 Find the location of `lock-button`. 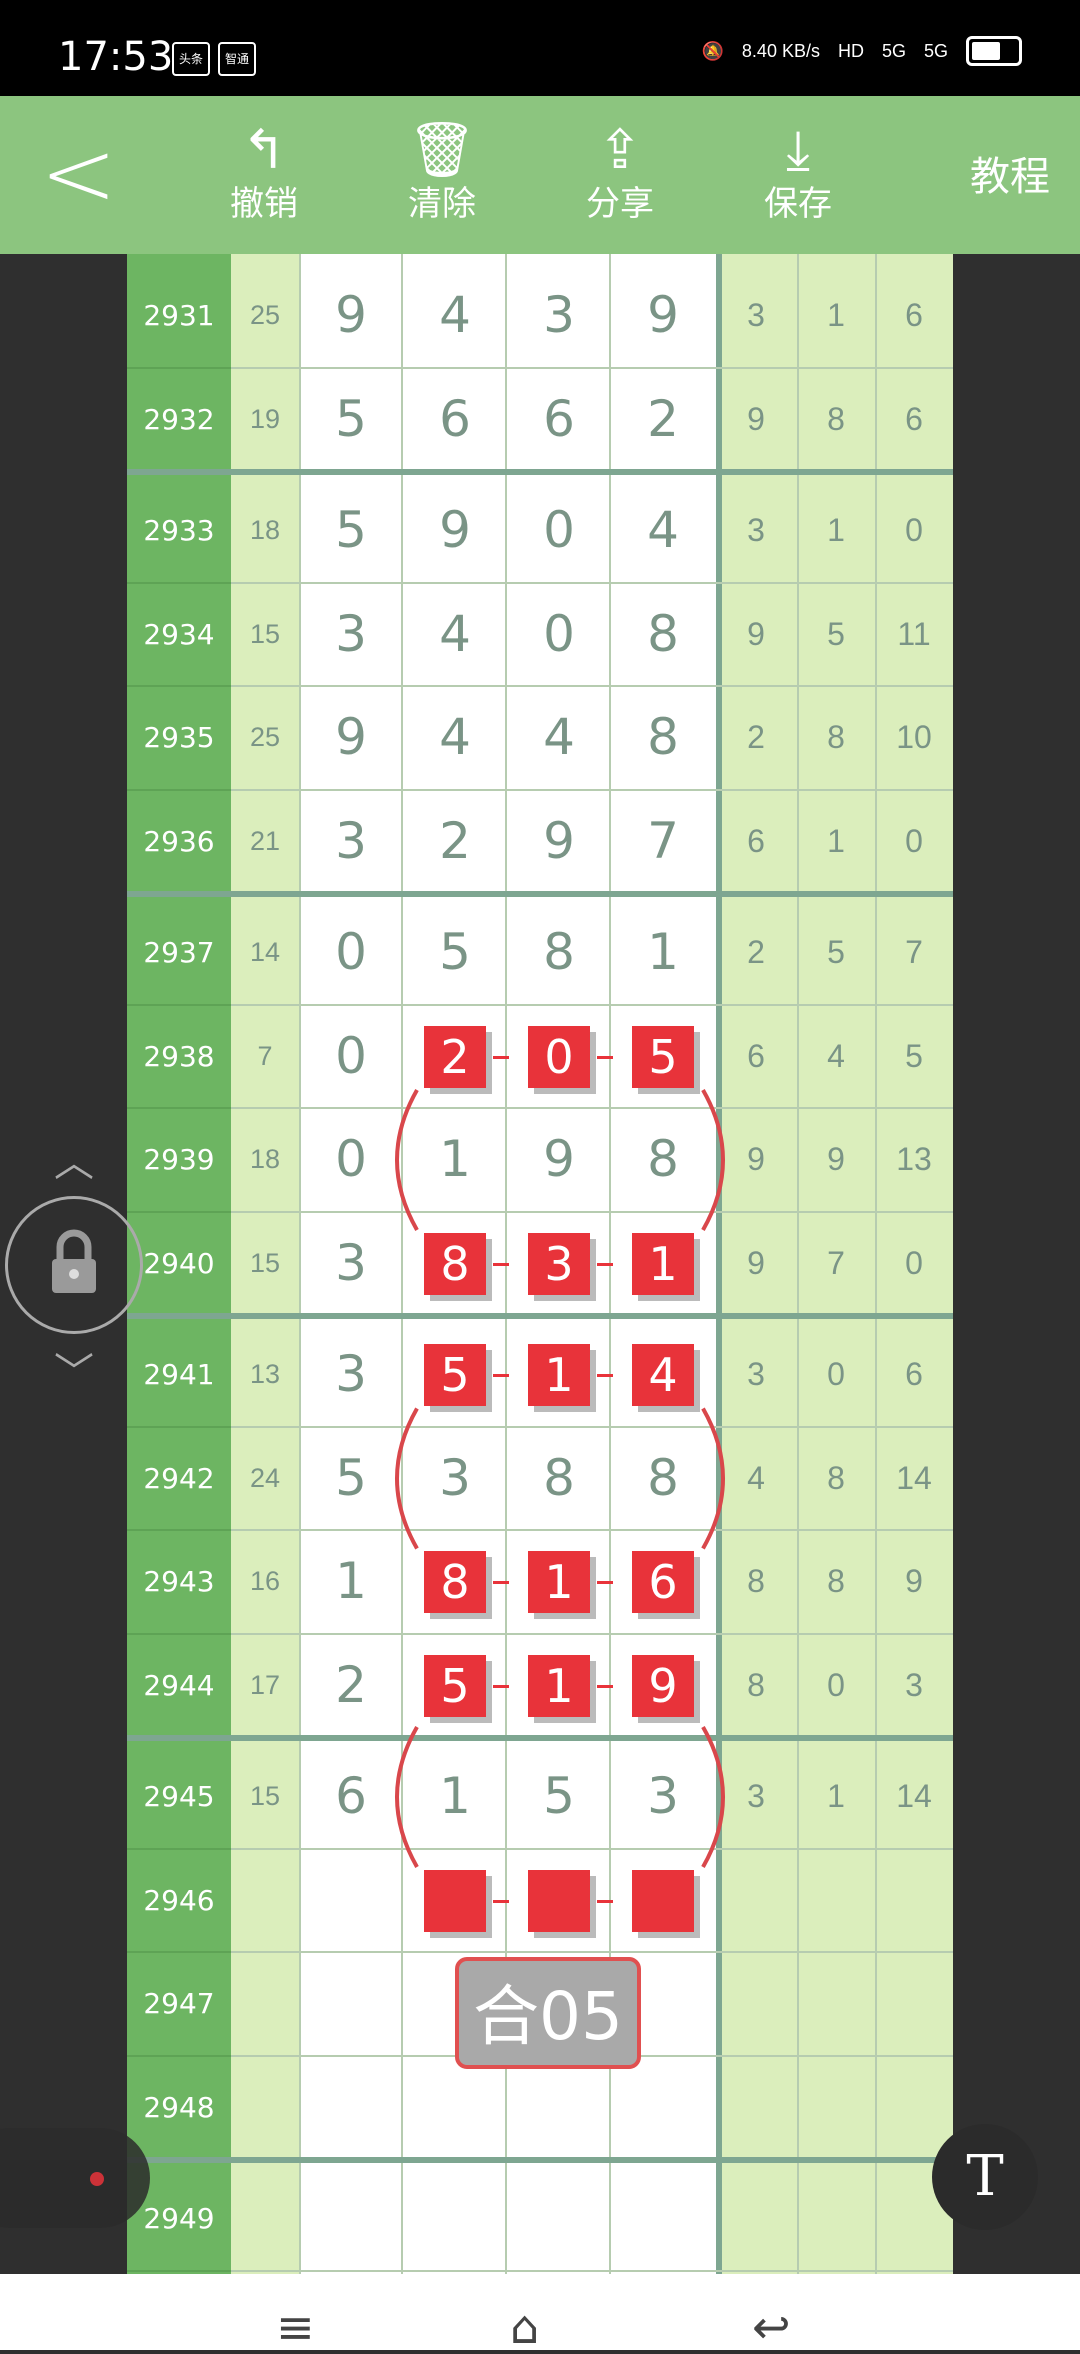

lock-button is located at coordinates (74, 1265).